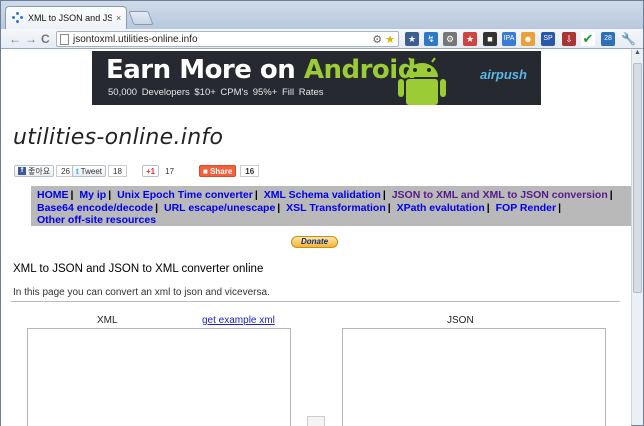  What do you see at coordinates (64, 39) in the screenshot?
I see `page-icon` at bounding box center [64, 39].